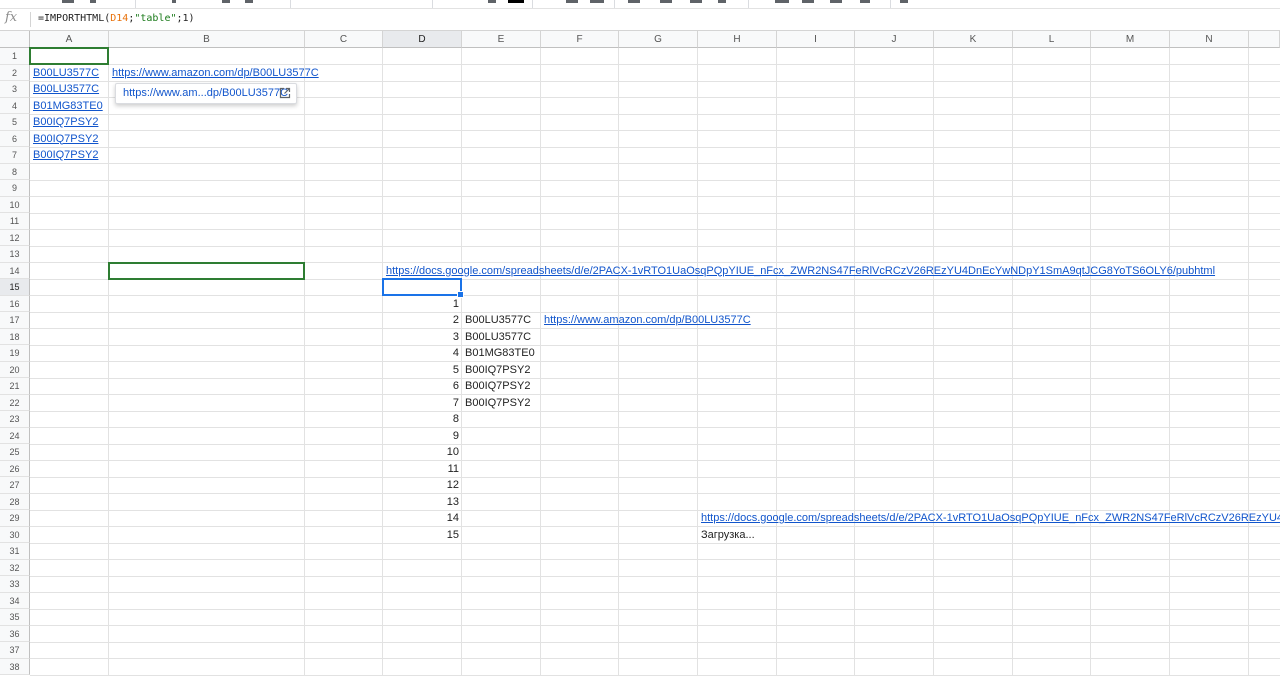  Describe the element at coordinates (15, 435) in the screenshot. I see `row-header-24: 24` at that location.